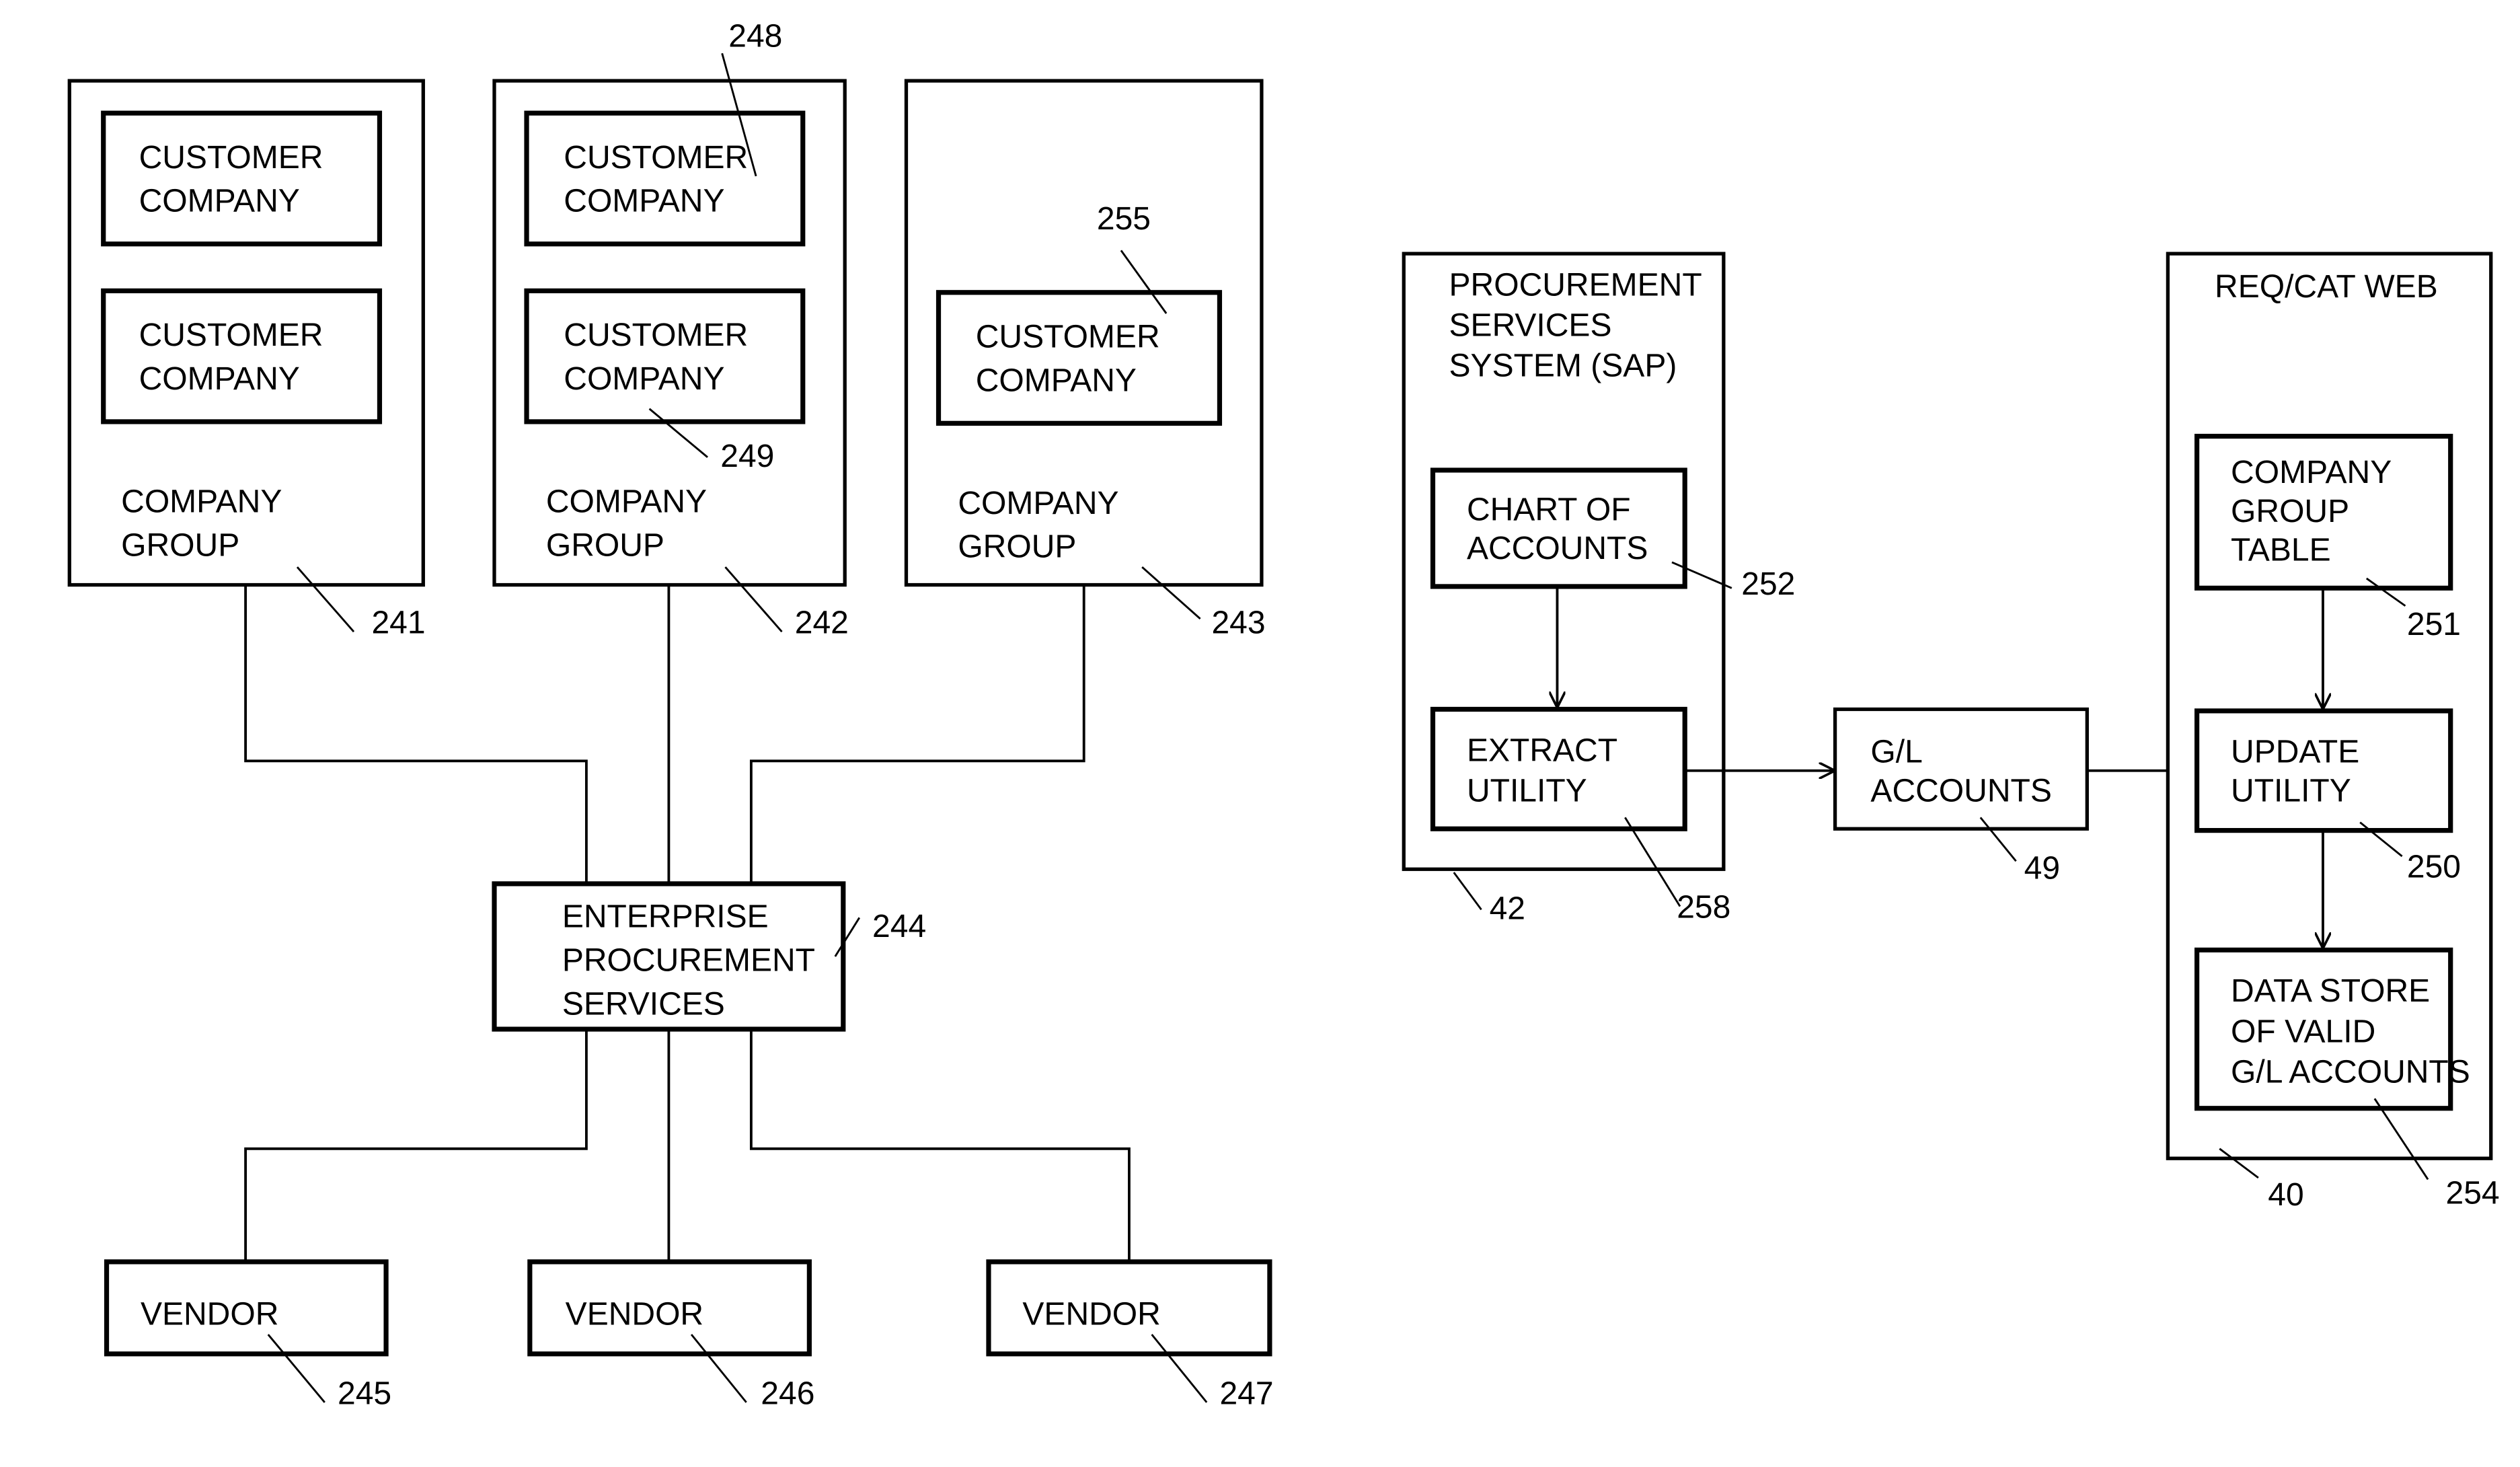 This screenshot has height=1467, width=2520. What do you see at coordinates (1557, 548) in the screenshot?
I see `chart-of-accounts-label-line2: ACCOUNTS` at bounding box center [1557, 548].